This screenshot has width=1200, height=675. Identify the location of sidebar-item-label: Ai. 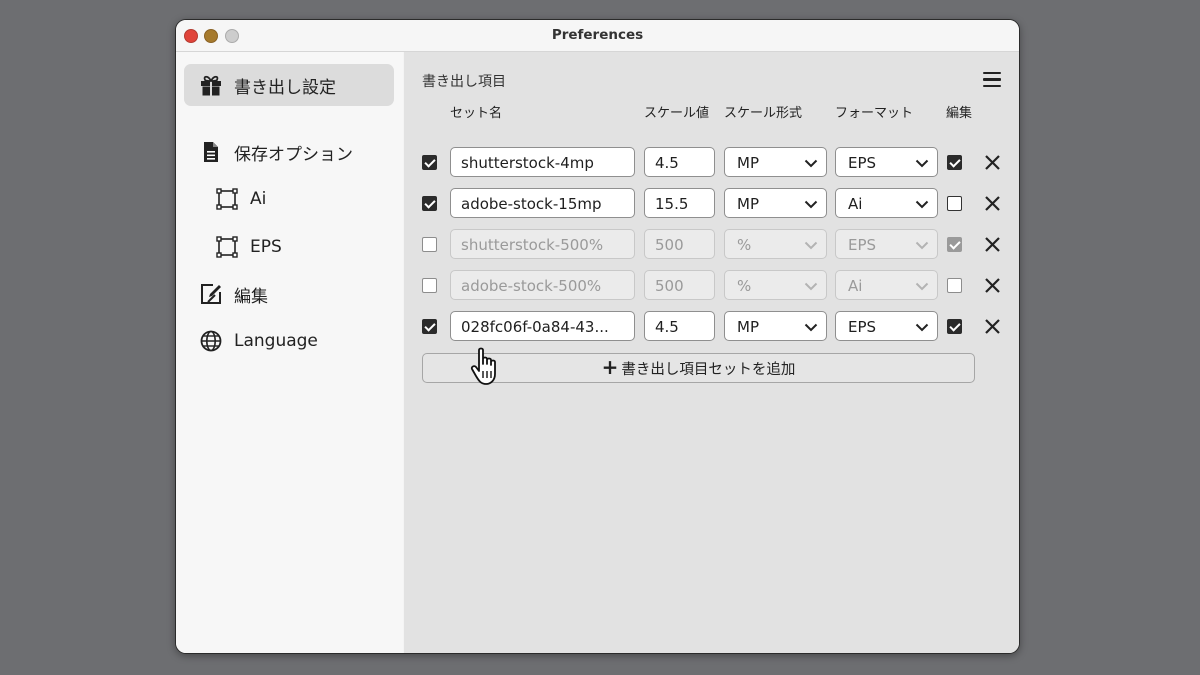
(258, 199).